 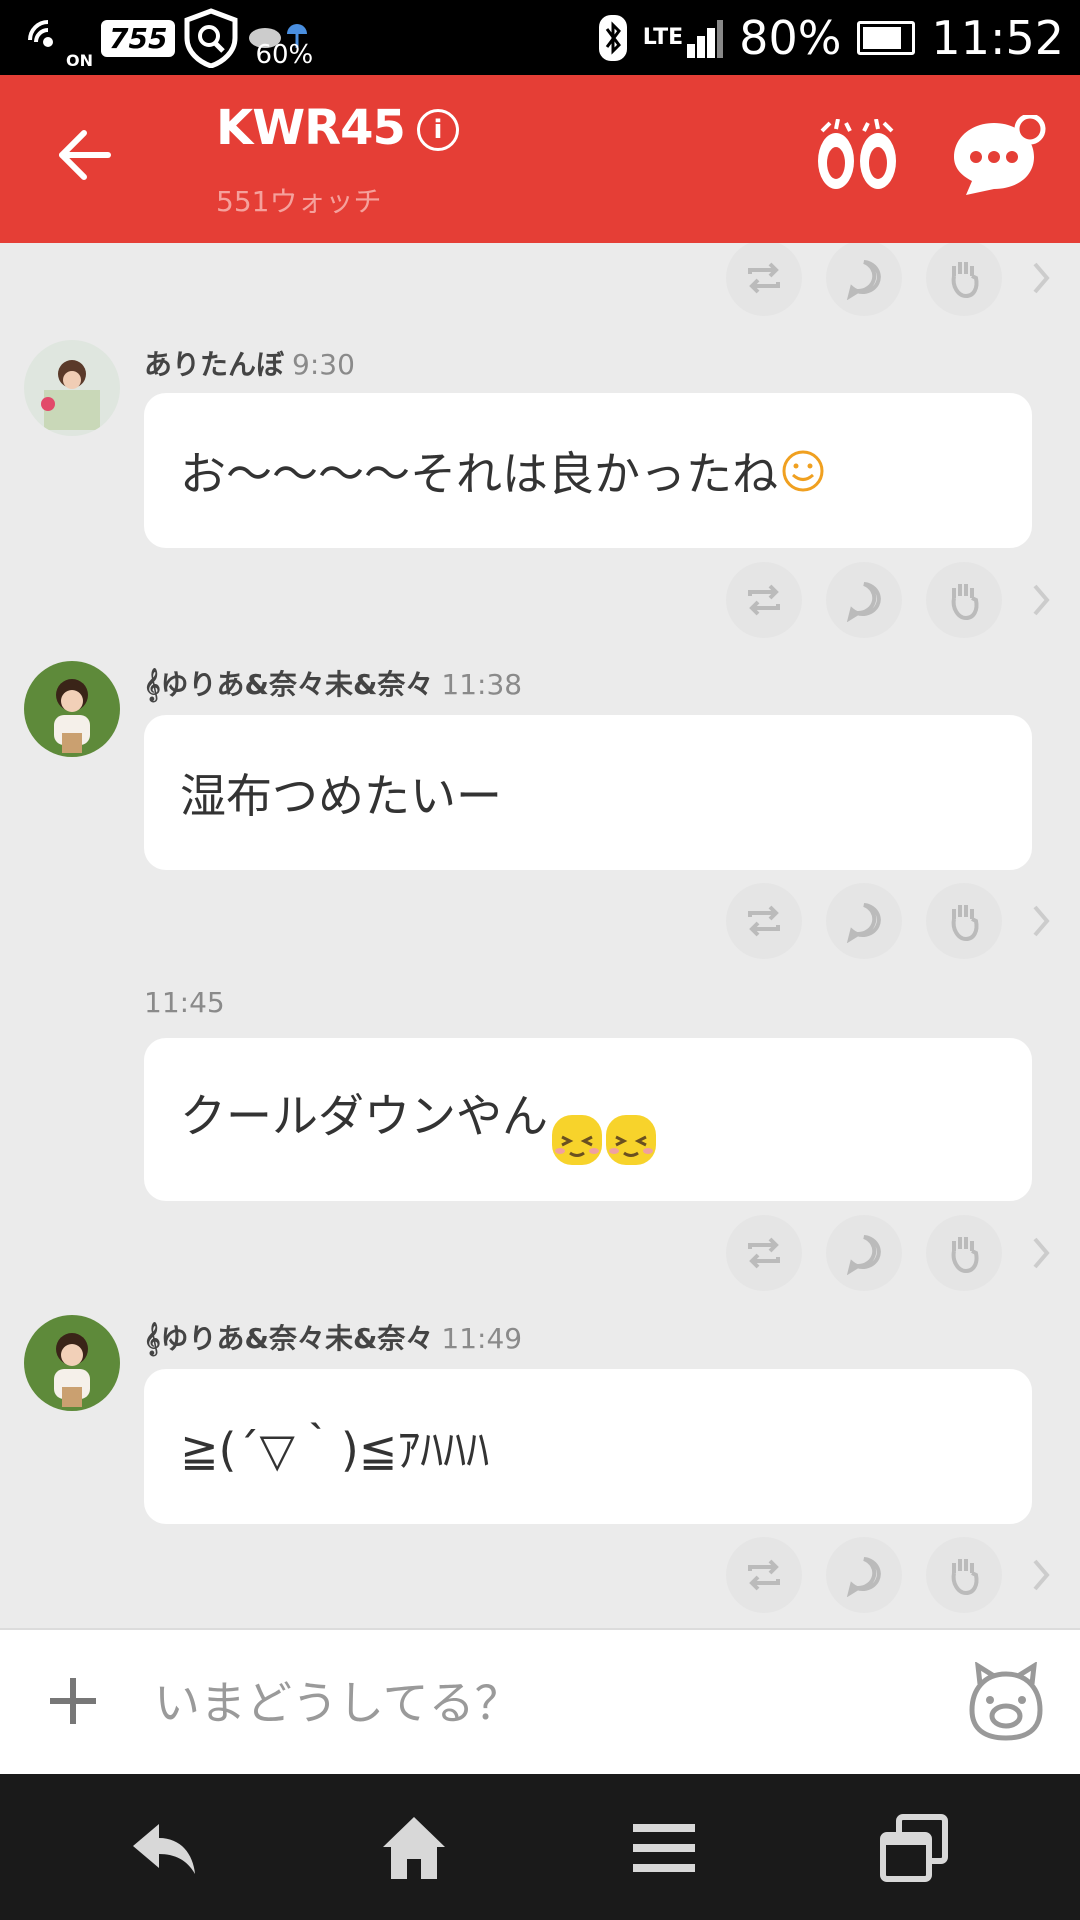 What do you see at coordinates (138, 38) in the screenshot?
I see `app-badge: 755` at bounding box center [138, 38].